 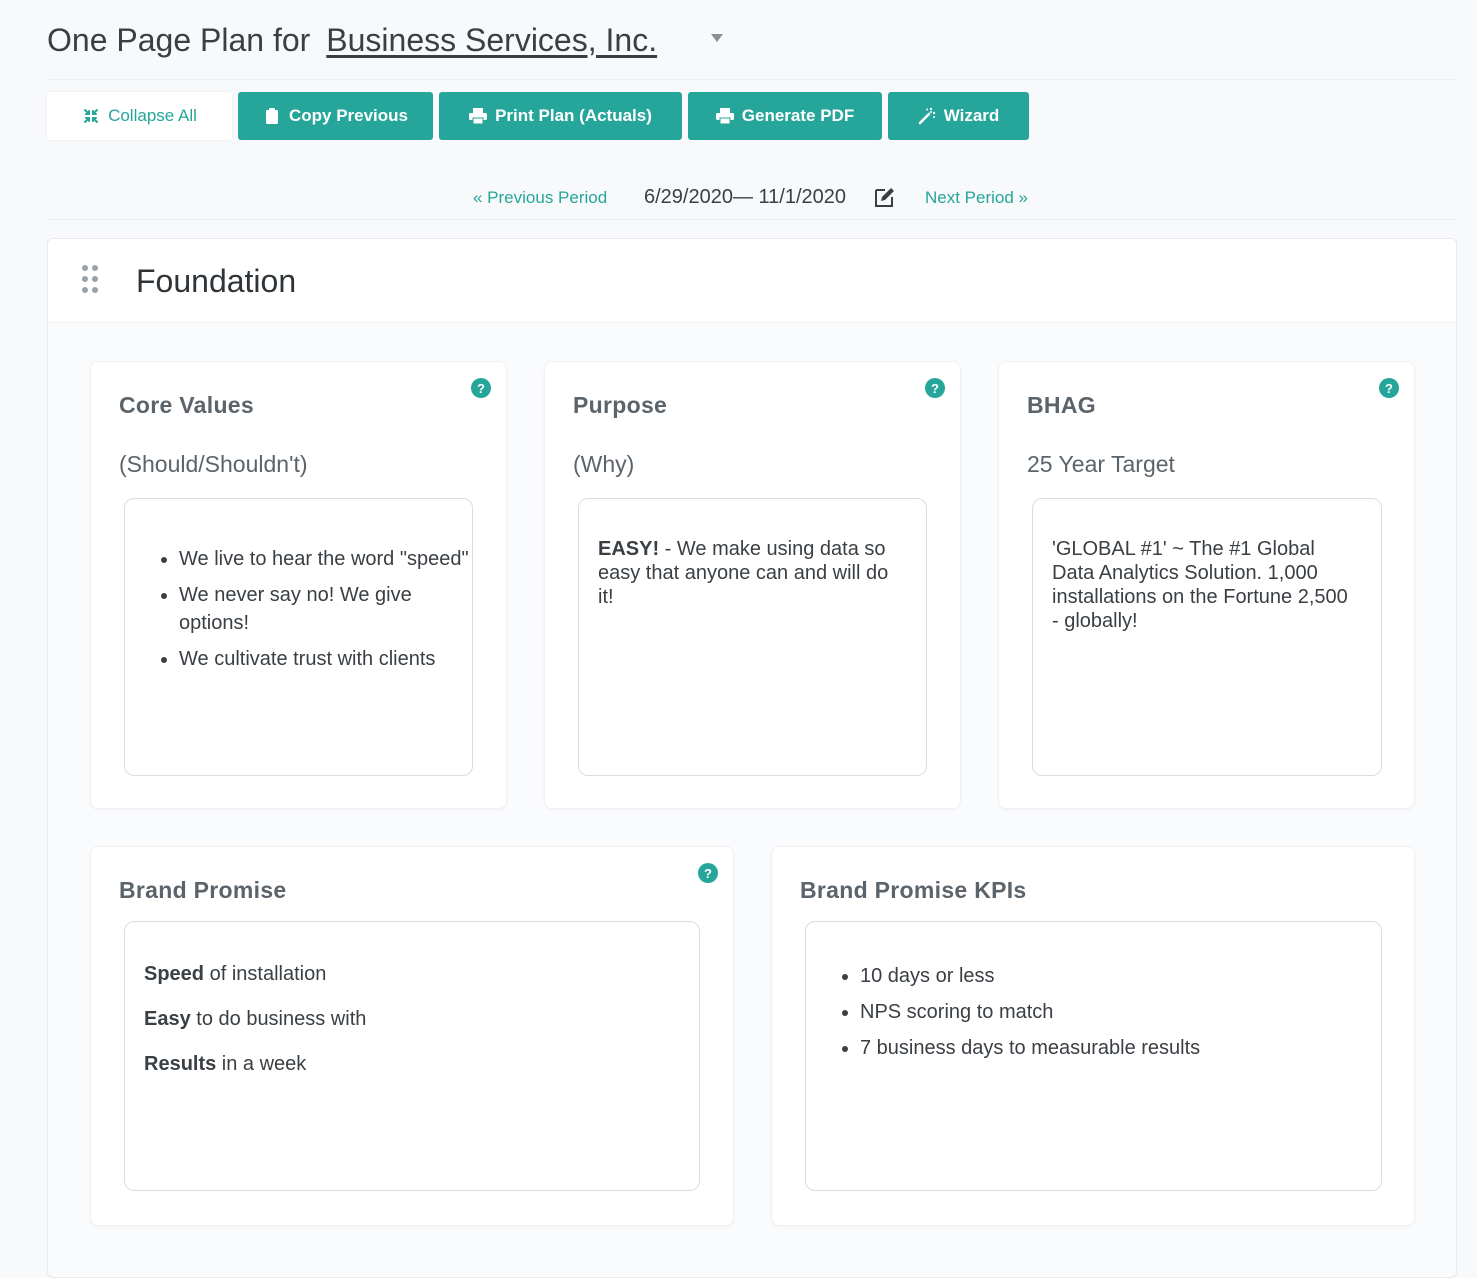 What do you see at coordinates (1061, 405) in the screenshot?
I see `card-title: BHAG` at bounding box center [1061, 405].